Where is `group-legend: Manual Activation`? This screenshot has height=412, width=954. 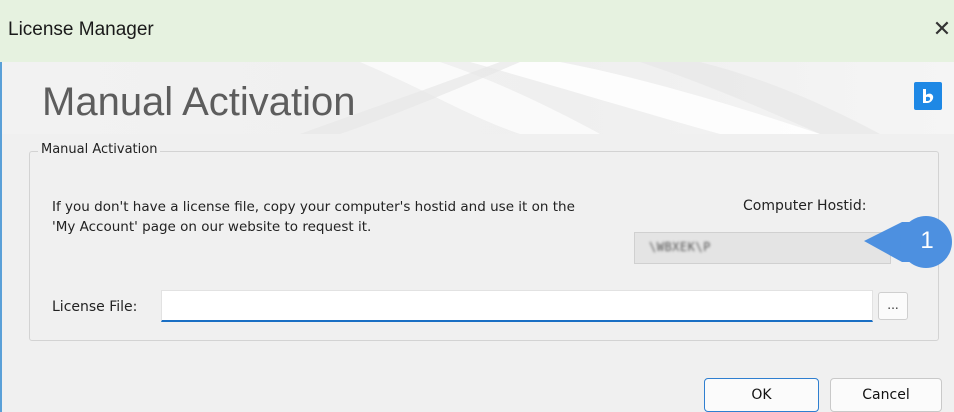
group-legend: Manual Activation is located at coordinates (99, 149).